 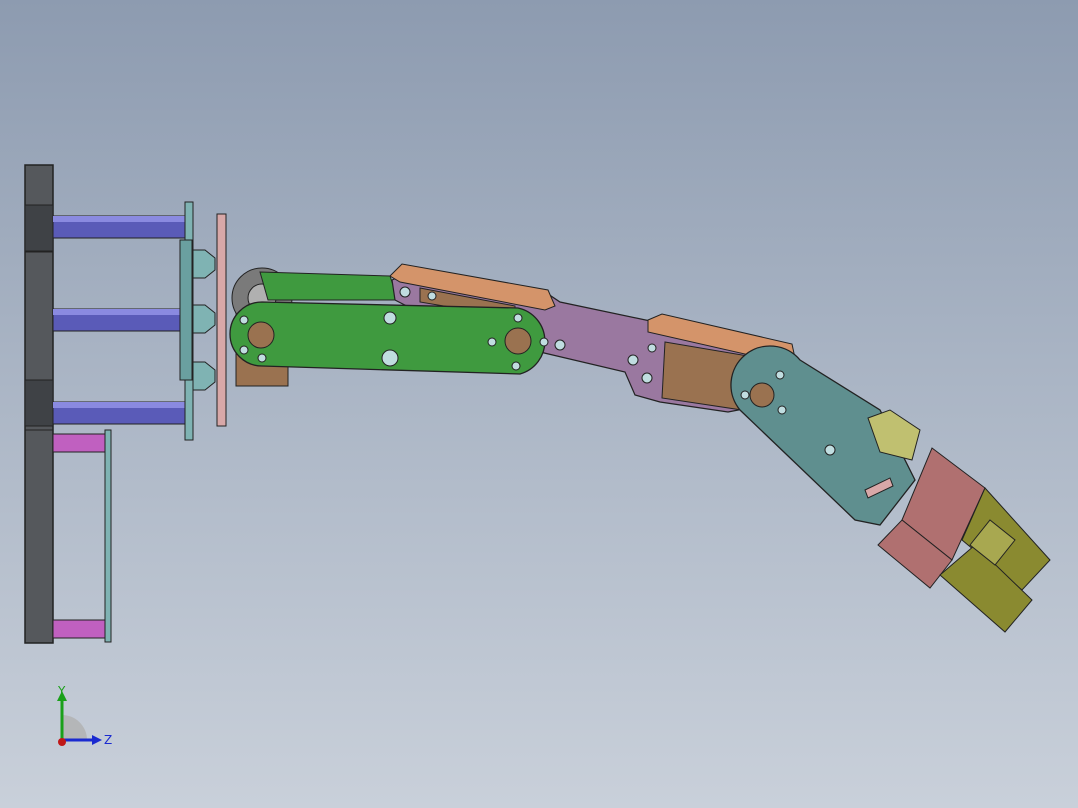 What do you see at coordinates (518, 341) in the screenshot?
I see `joint-elbow` at bounding box center [518, 341].